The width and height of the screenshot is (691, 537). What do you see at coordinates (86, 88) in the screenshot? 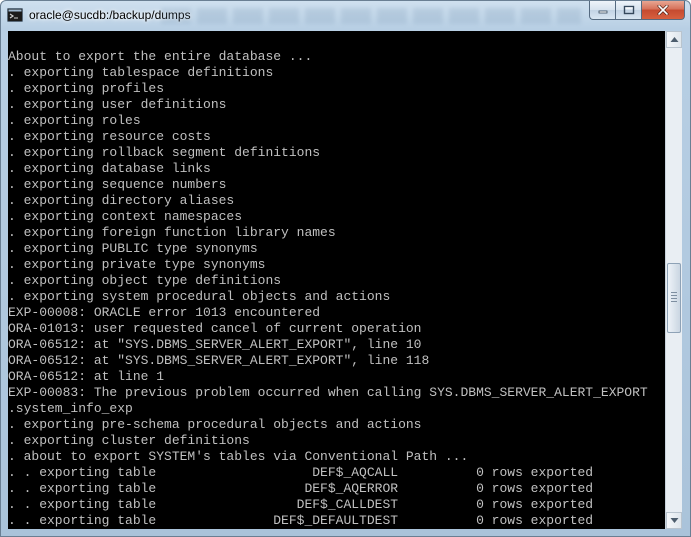
I see `terminal-line: . exporting profiles` at bounding box center [86, 88].